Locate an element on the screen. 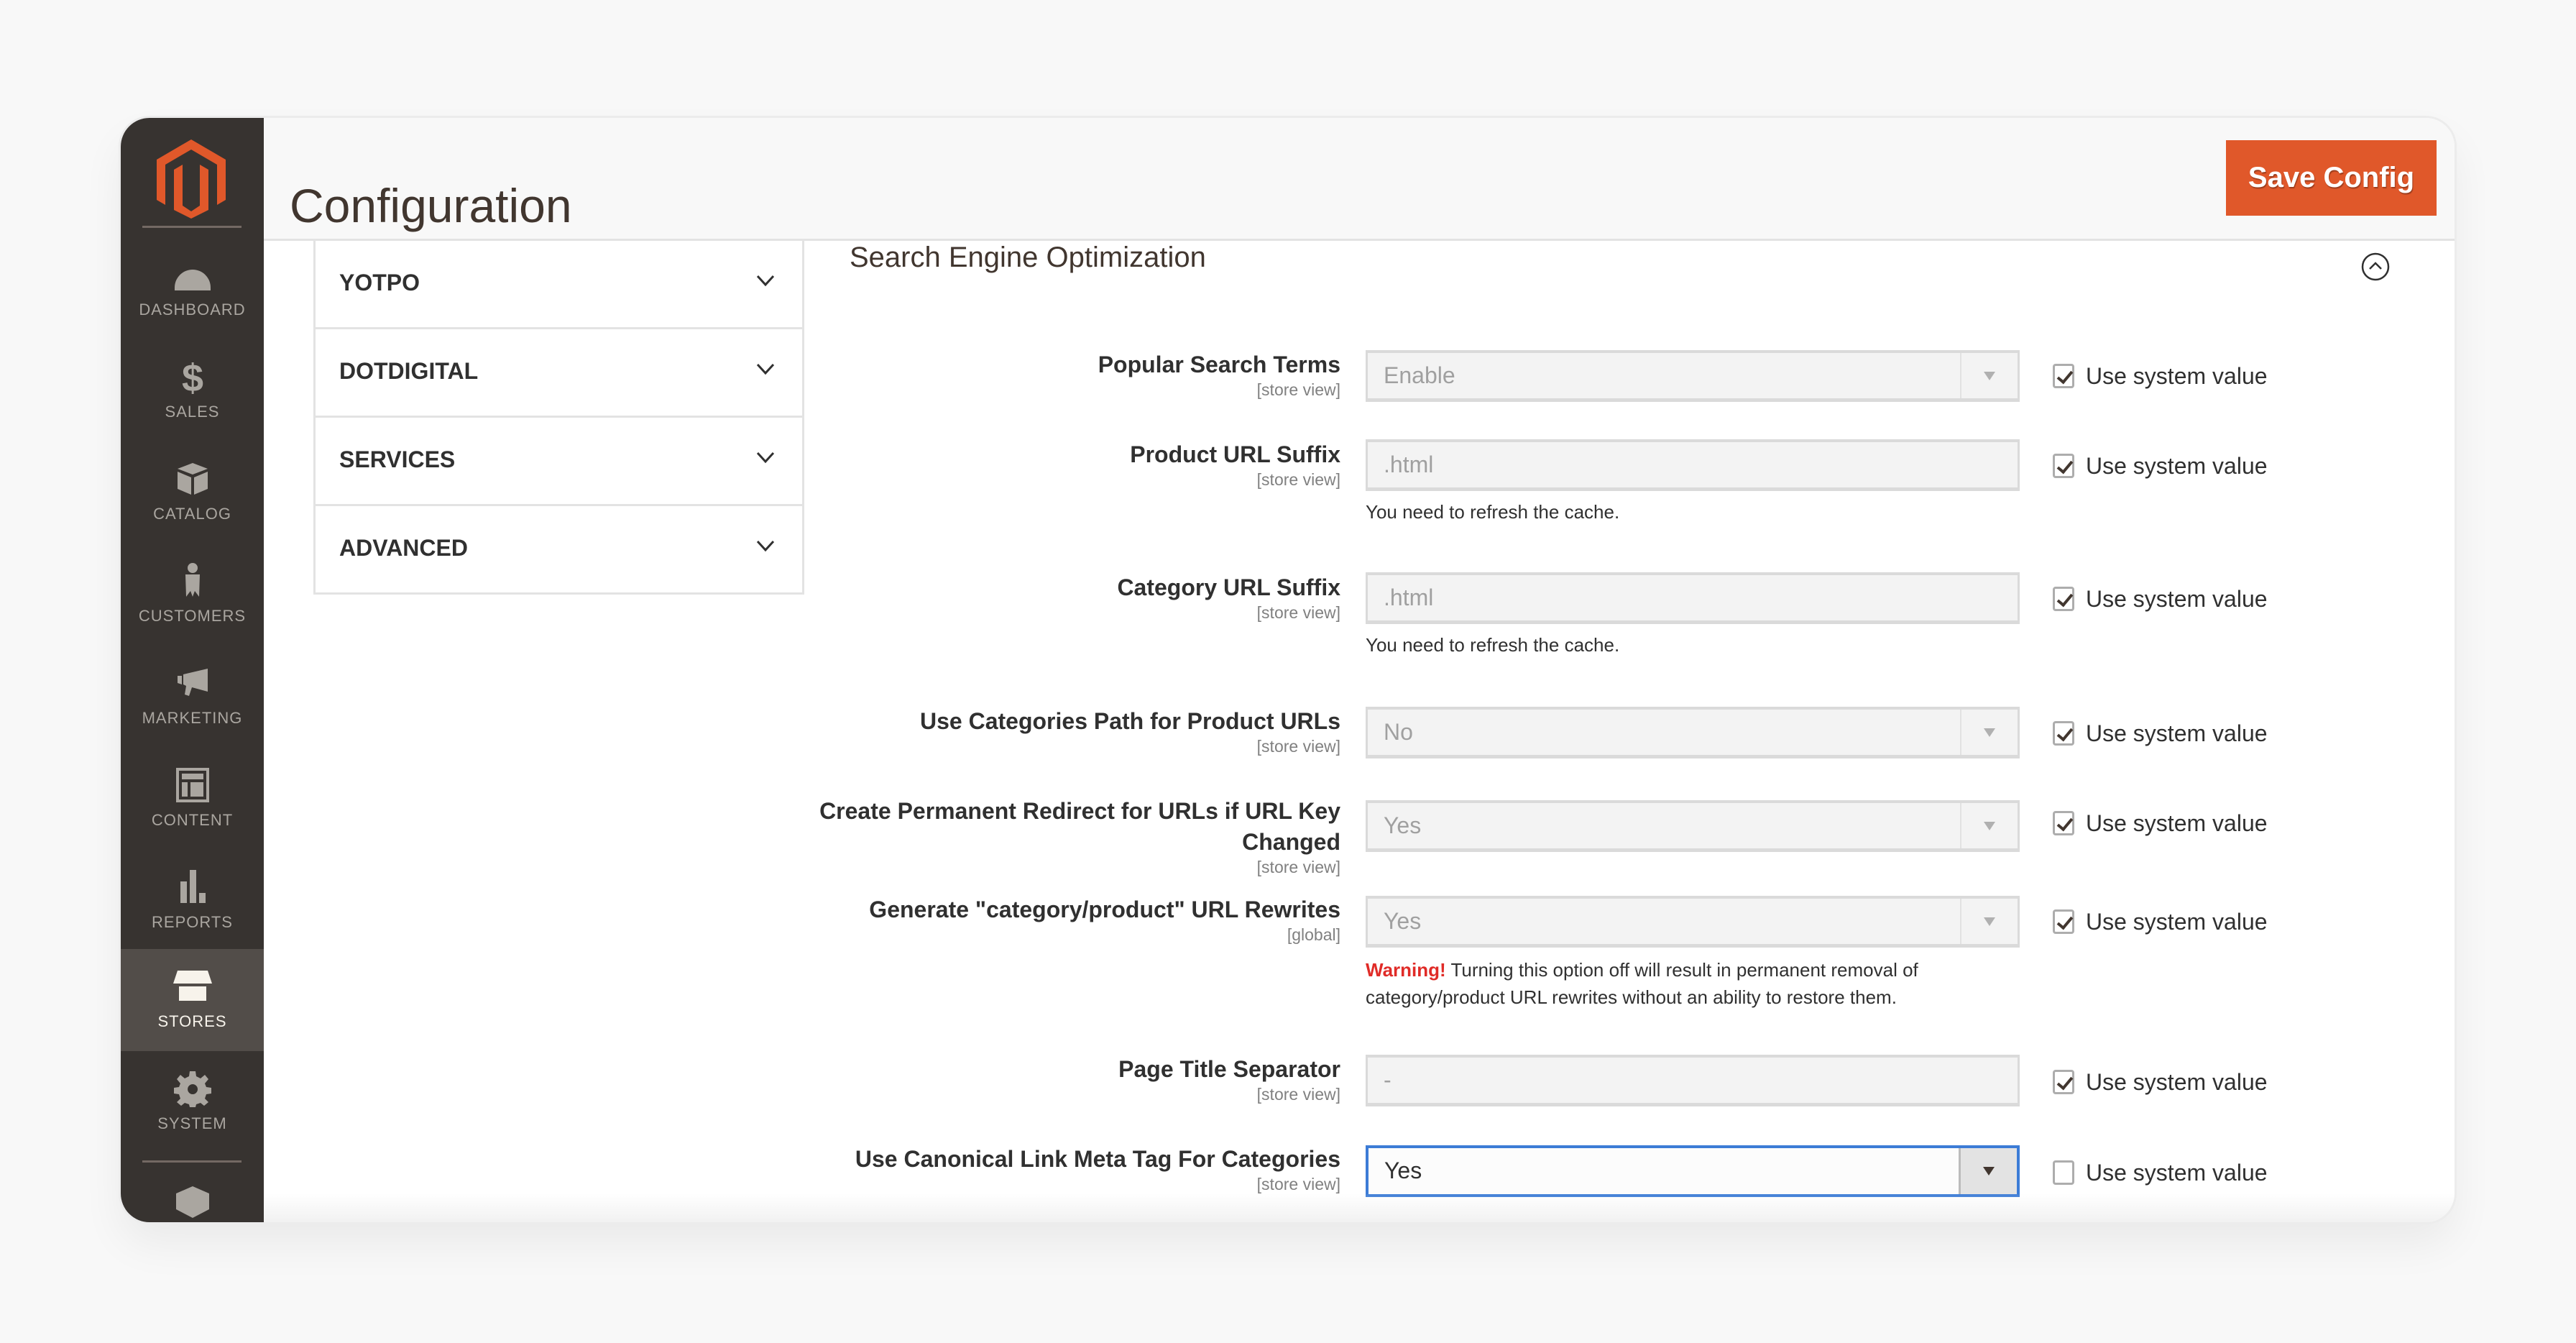 The height and width of the screenshot is (1343, 2576). nav-label: Stores is located at coordinates (192, 1021).